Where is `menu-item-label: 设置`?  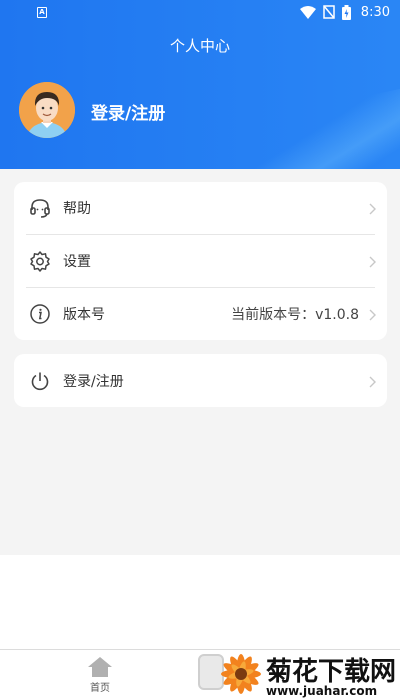 menu-item-label: 设置 is located at coordinates (77, 262).